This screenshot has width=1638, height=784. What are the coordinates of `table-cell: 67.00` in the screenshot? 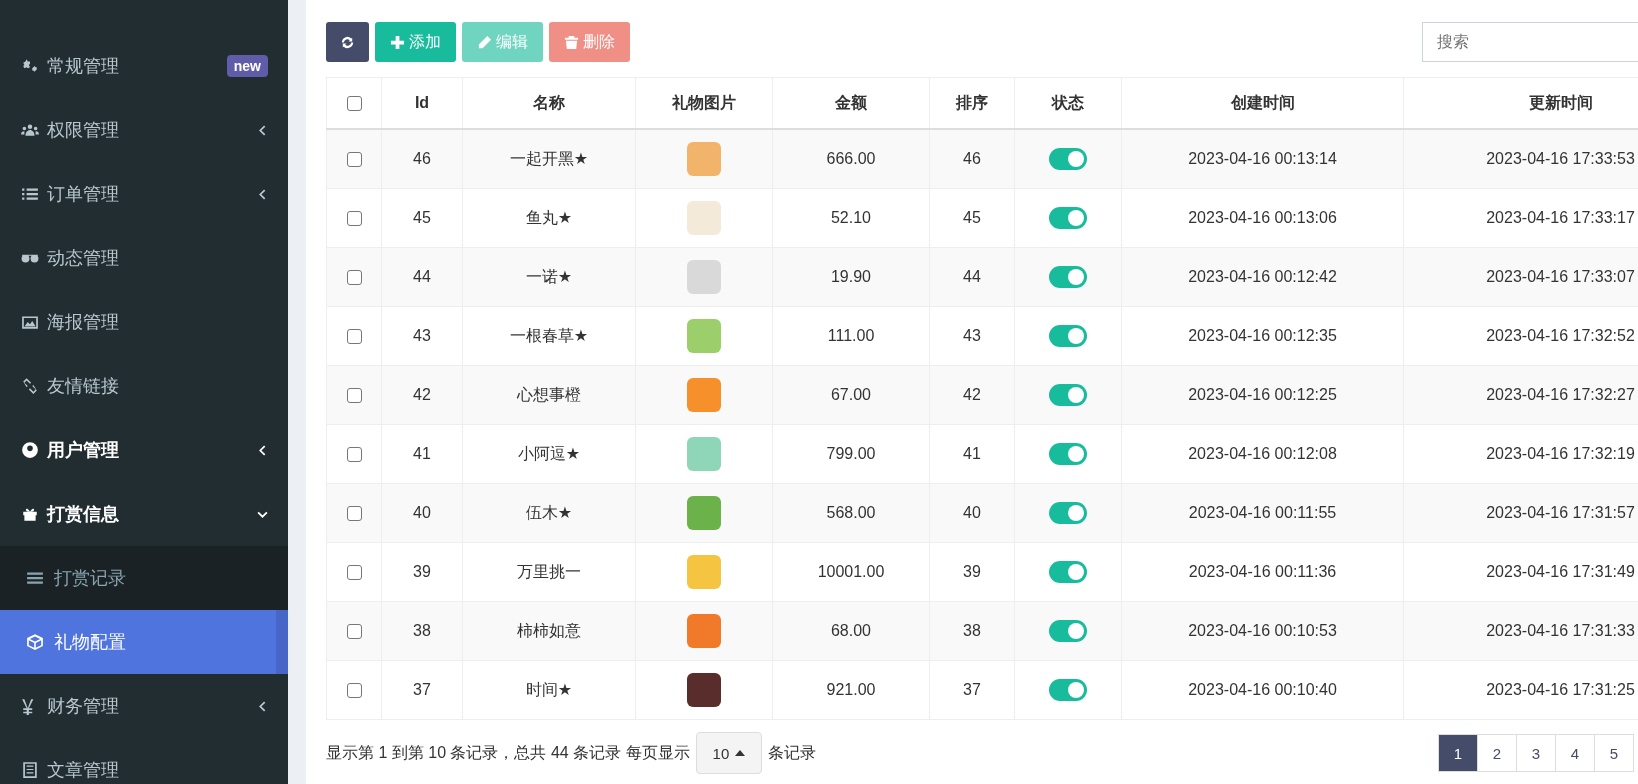 It's located at (850, 394).